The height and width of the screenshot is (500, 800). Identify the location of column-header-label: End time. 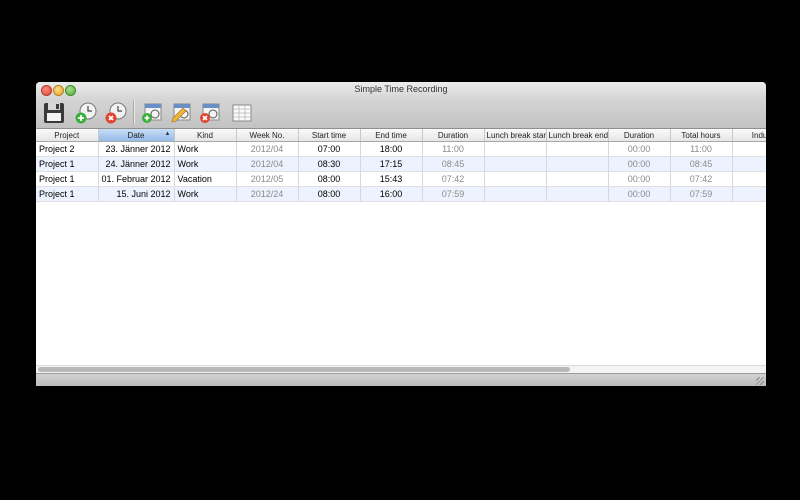
(391, 135).